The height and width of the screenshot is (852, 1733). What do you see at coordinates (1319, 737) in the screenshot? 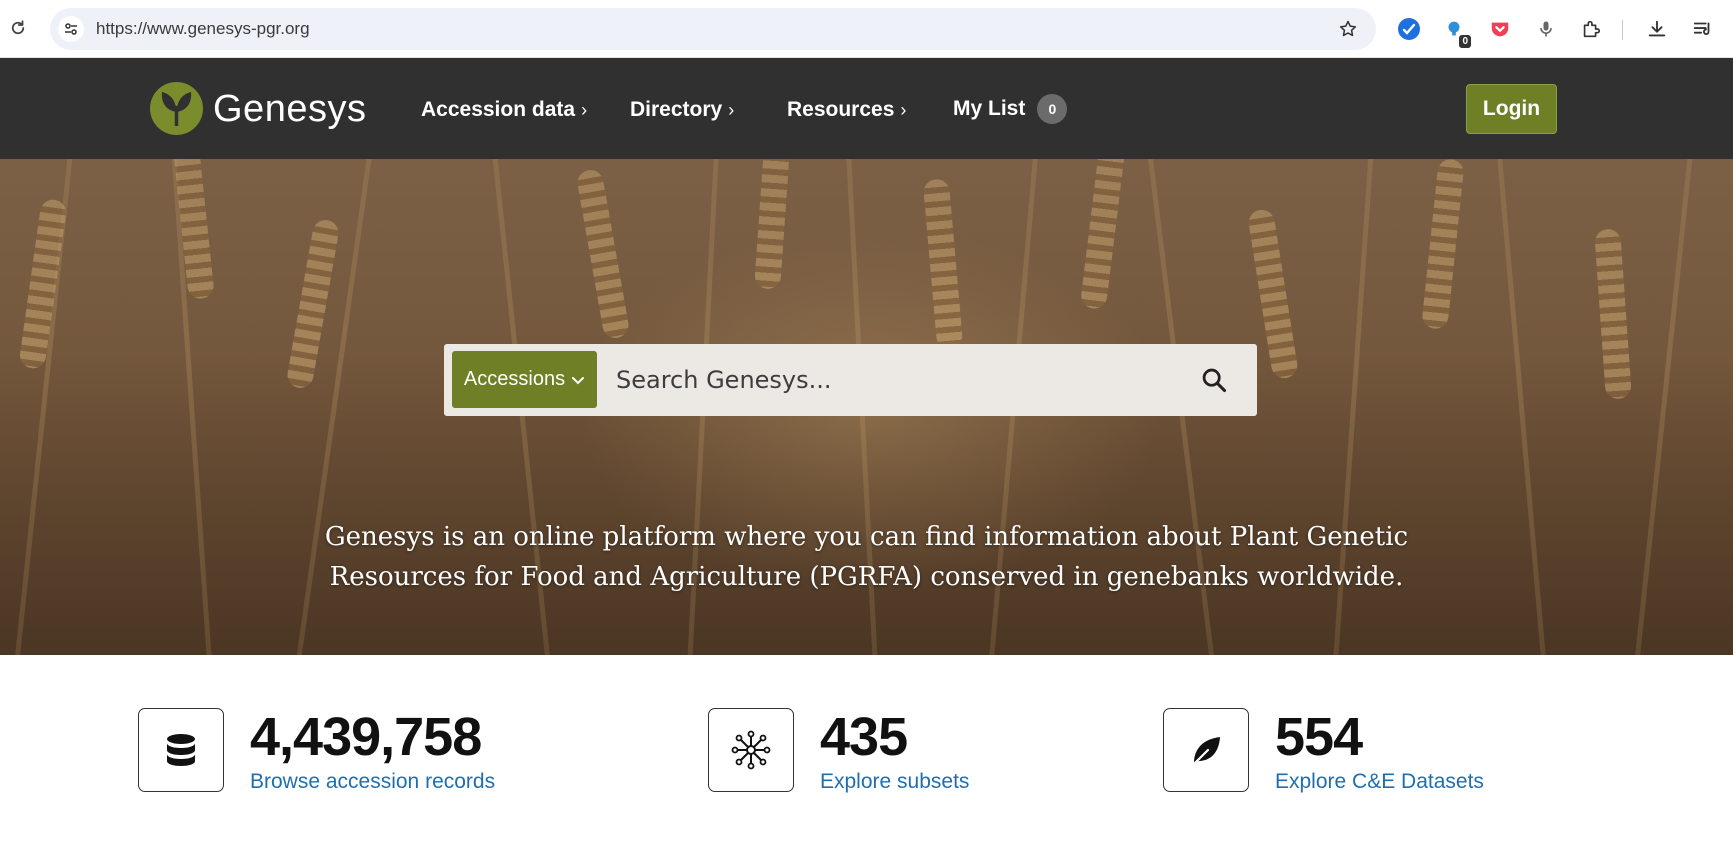
I see `stat-value: 554` at bounding box center [1319, 737].